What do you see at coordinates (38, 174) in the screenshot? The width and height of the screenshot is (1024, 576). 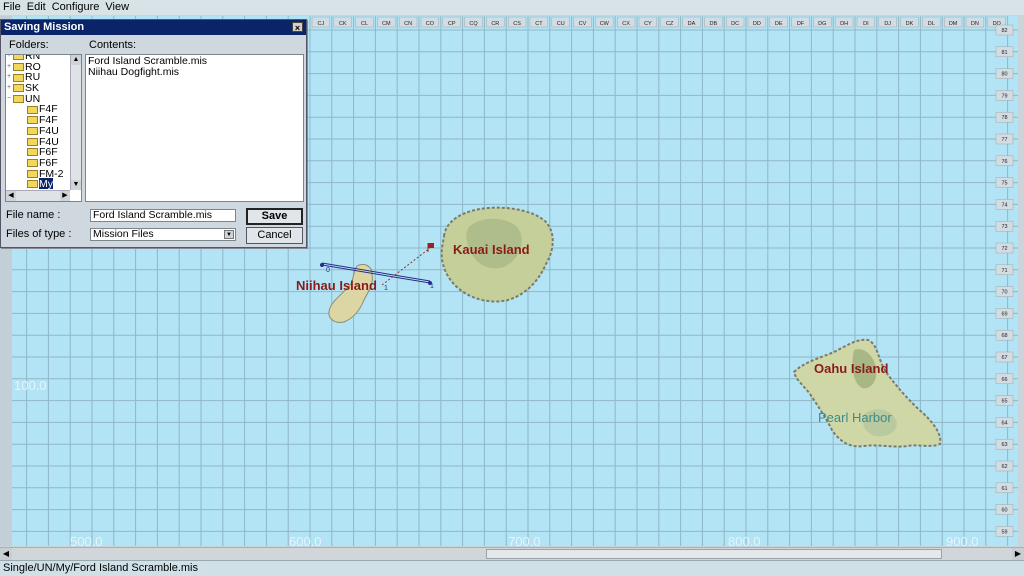 I see `tree-folder-item: FM-2` at bounding box center [38, 174].